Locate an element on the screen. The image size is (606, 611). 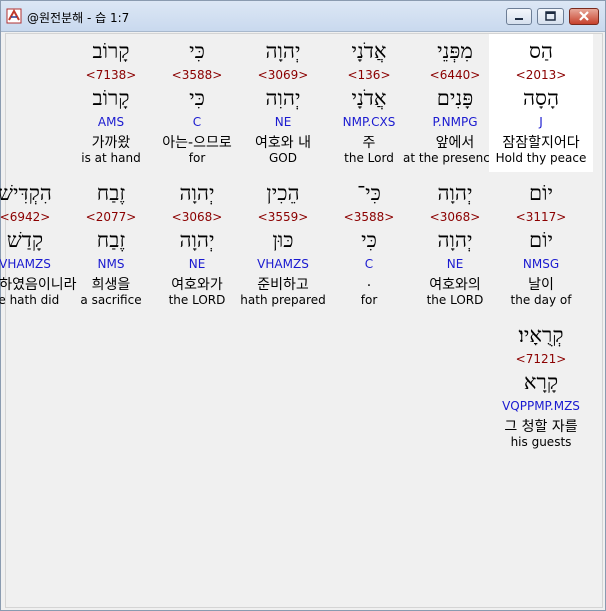
hebrew-word: הַס is located at coordinates (541, 51).